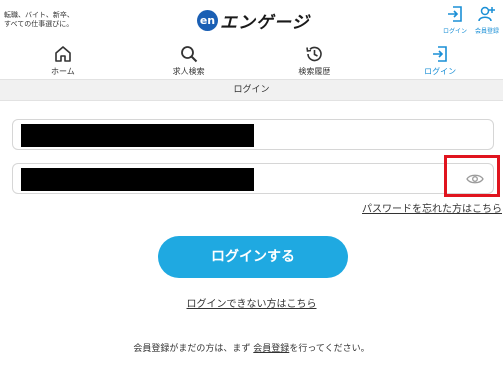 The image size is (503, 391). What do you see at coordinates (39, 15) in the screenshot?
I see `tagline-line-1: 転職、バイト、新卒、` at bounding box center [39, 15].